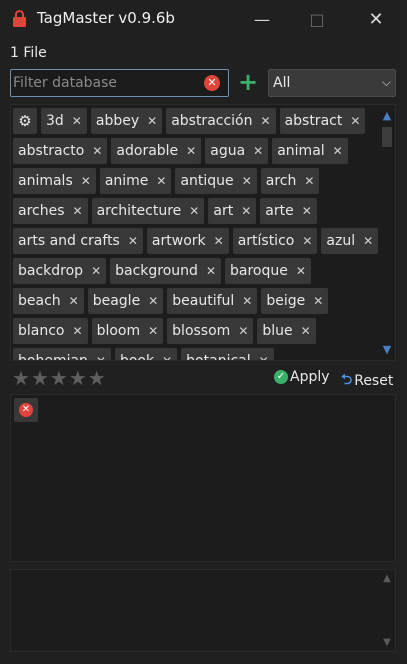 The image size is (407, 664). What do you see at coordinates (295, 301) in the screenshot?
I see `tag-chip: beige ✕` at bounding box center [295, 301].